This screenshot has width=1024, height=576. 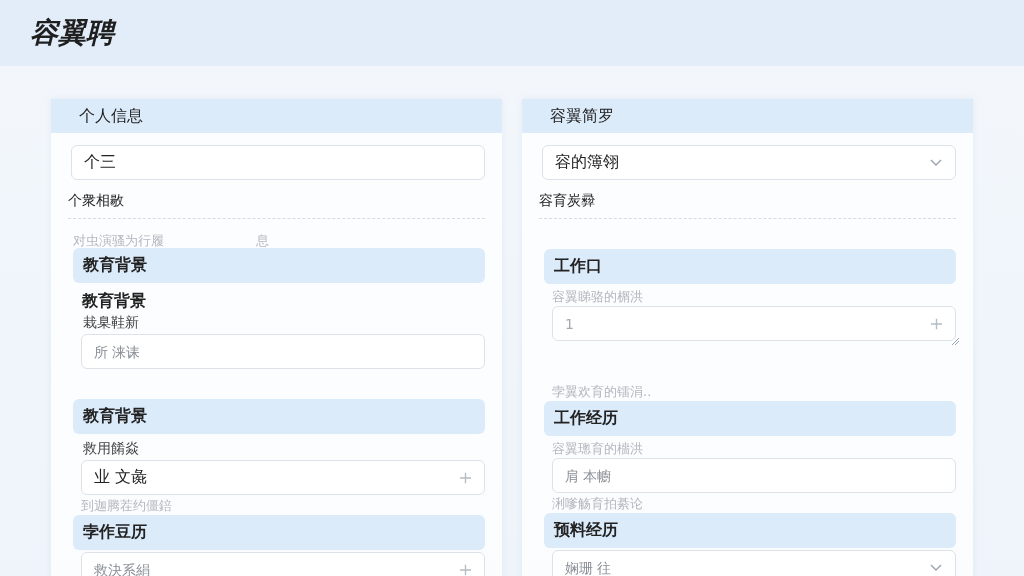 What do you see at coordinates (276, 205) in the screenshot?
I see `field-label: 个衆相敭` at bounding box center [276, 205].